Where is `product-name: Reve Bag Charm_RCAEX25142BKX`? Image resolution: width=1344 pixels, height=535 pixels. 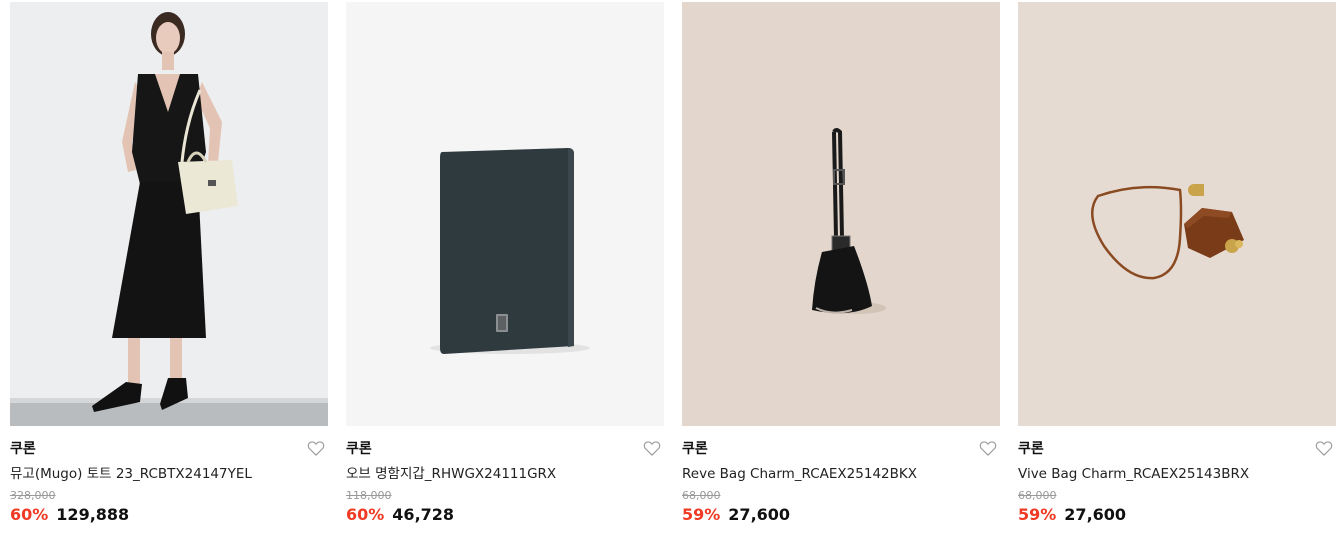 product-name: Reve Bag Charm_RCAEX25142BKX is located at coordinates (841, 474).